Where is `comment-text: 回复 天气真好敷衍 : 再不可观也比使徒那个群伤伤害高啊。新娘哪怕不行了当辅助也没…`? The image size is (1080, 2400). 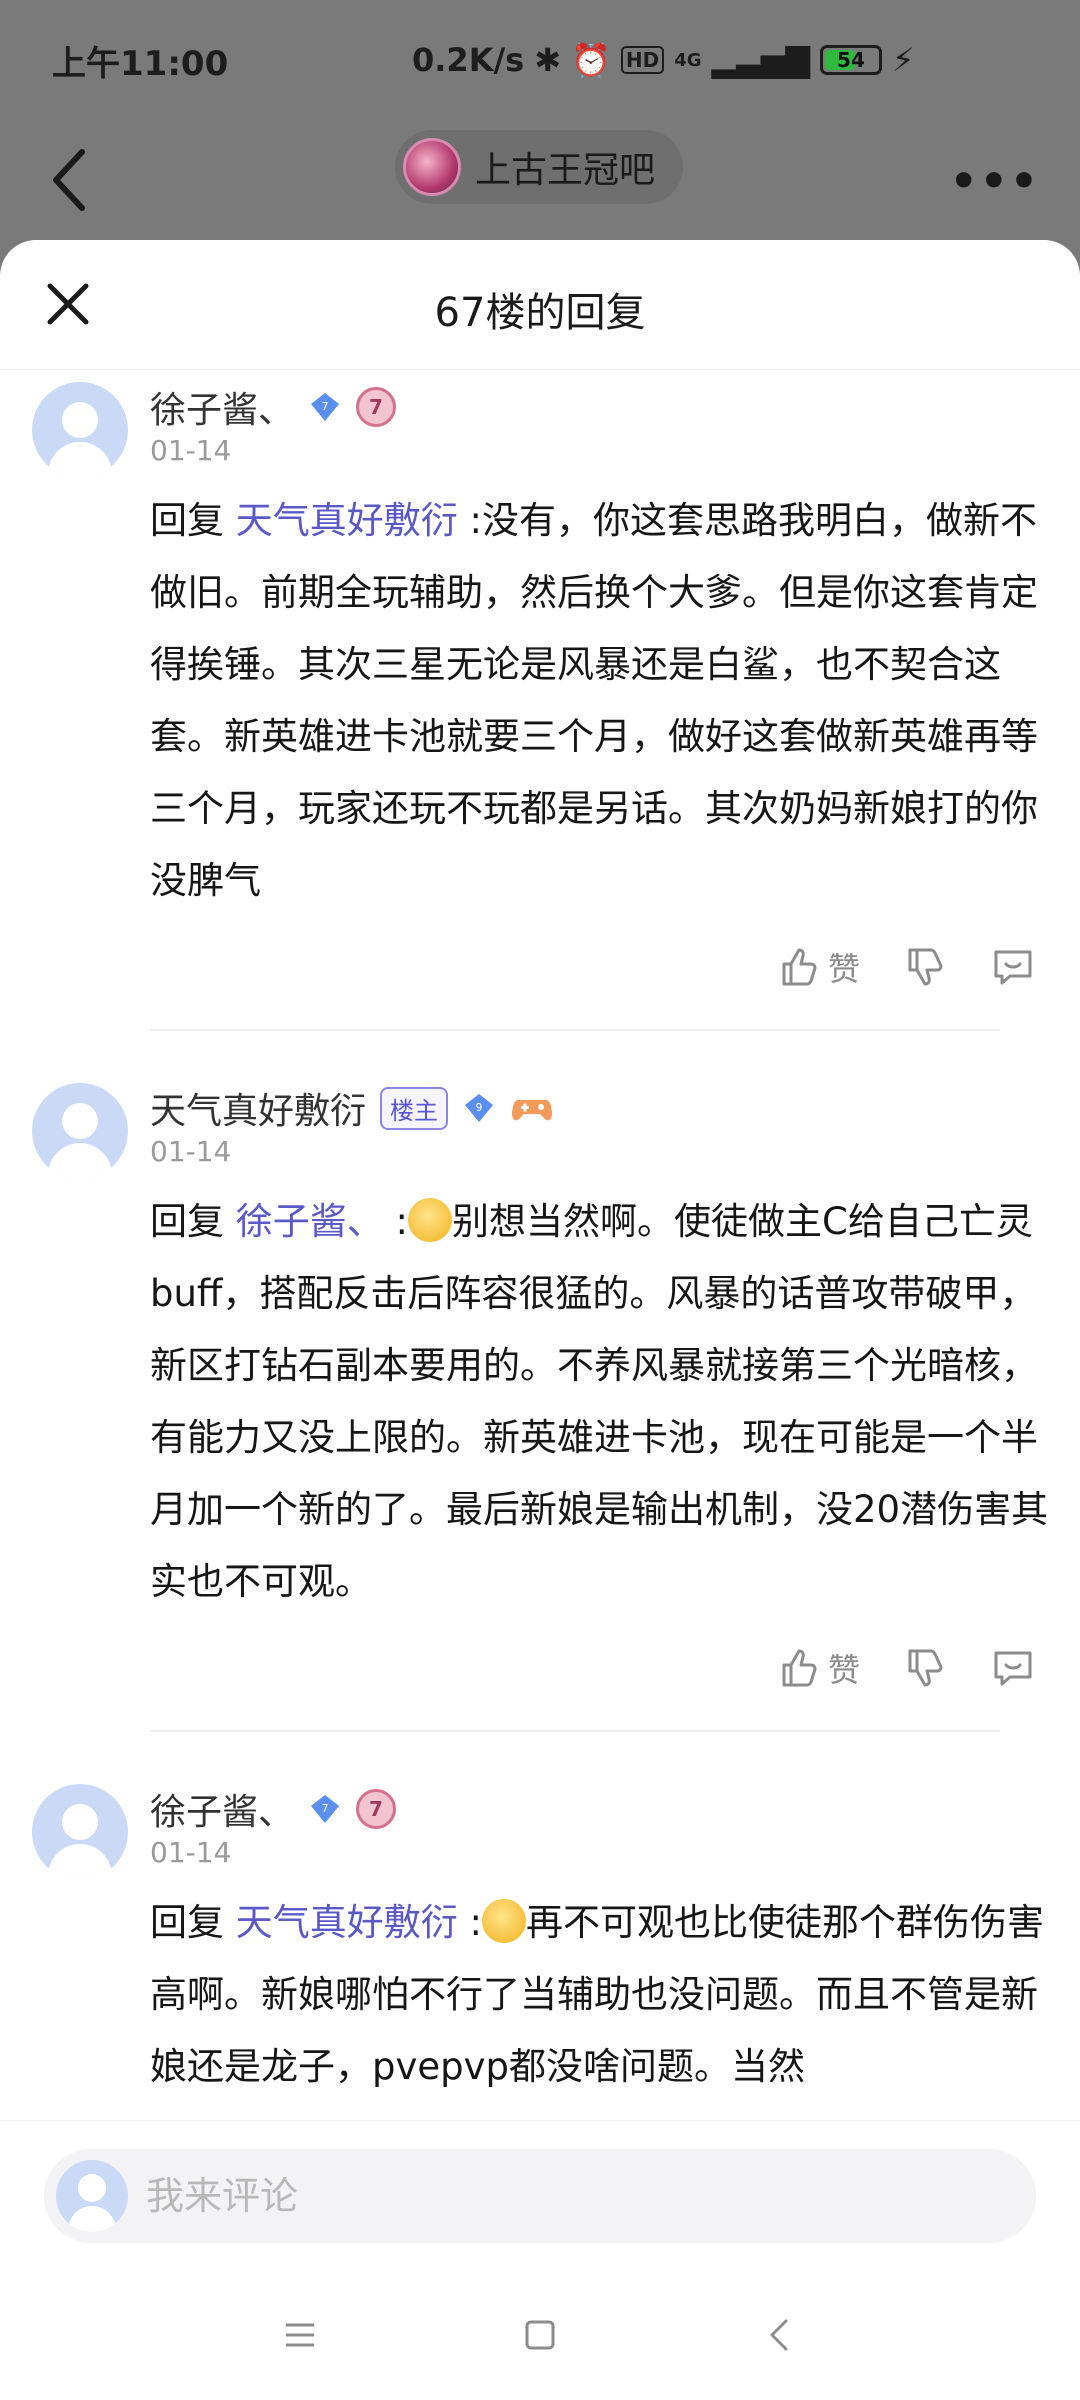 comment-text: 回复 天气真好敷衍 : 再不可观也比使徒那个群伤伤害高啊。新娘哪怕不行了当辅助也没… is located at coordinates (600, 1995).